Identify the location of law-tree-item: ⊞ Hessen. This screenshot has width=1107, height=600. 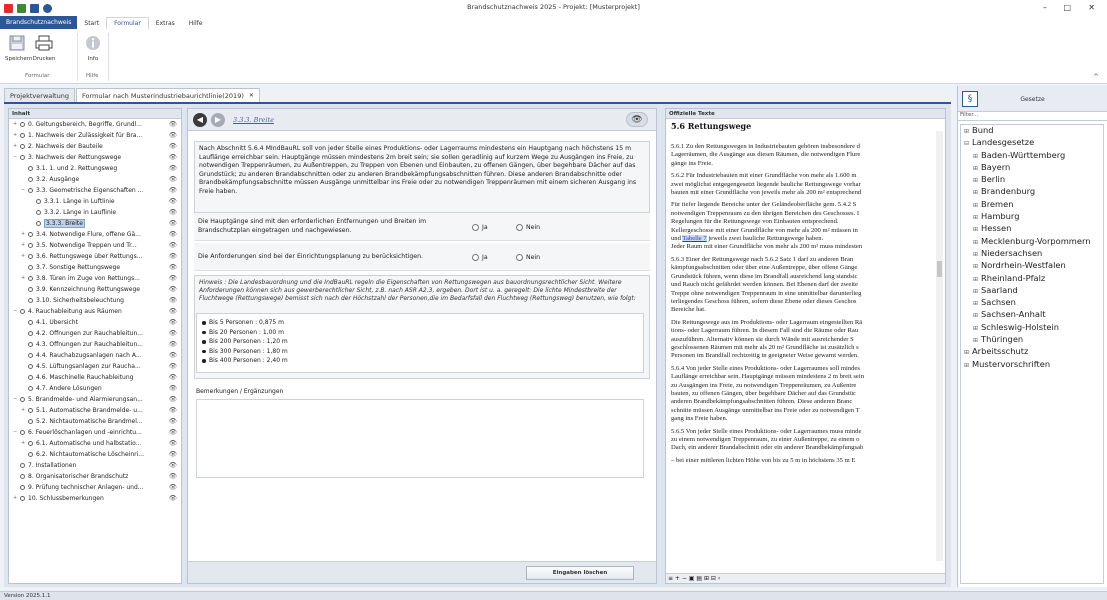
(1032, 229).